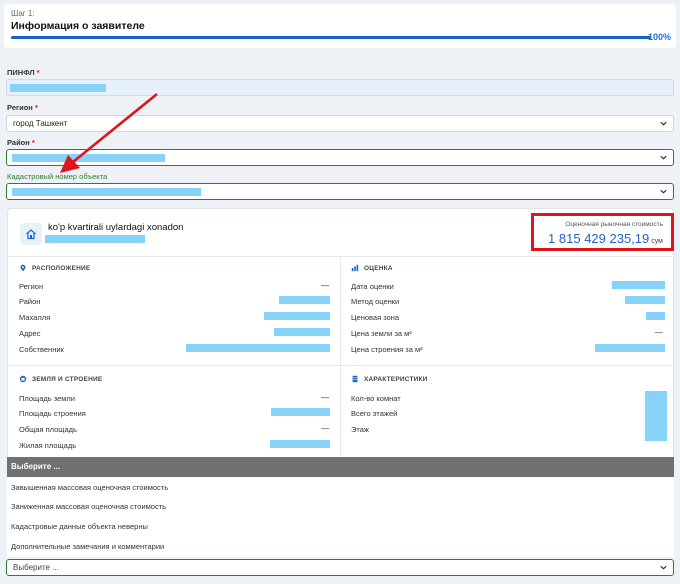  I want to click on valuation-building-price-label: Цена строения за м², so click(387, 349).